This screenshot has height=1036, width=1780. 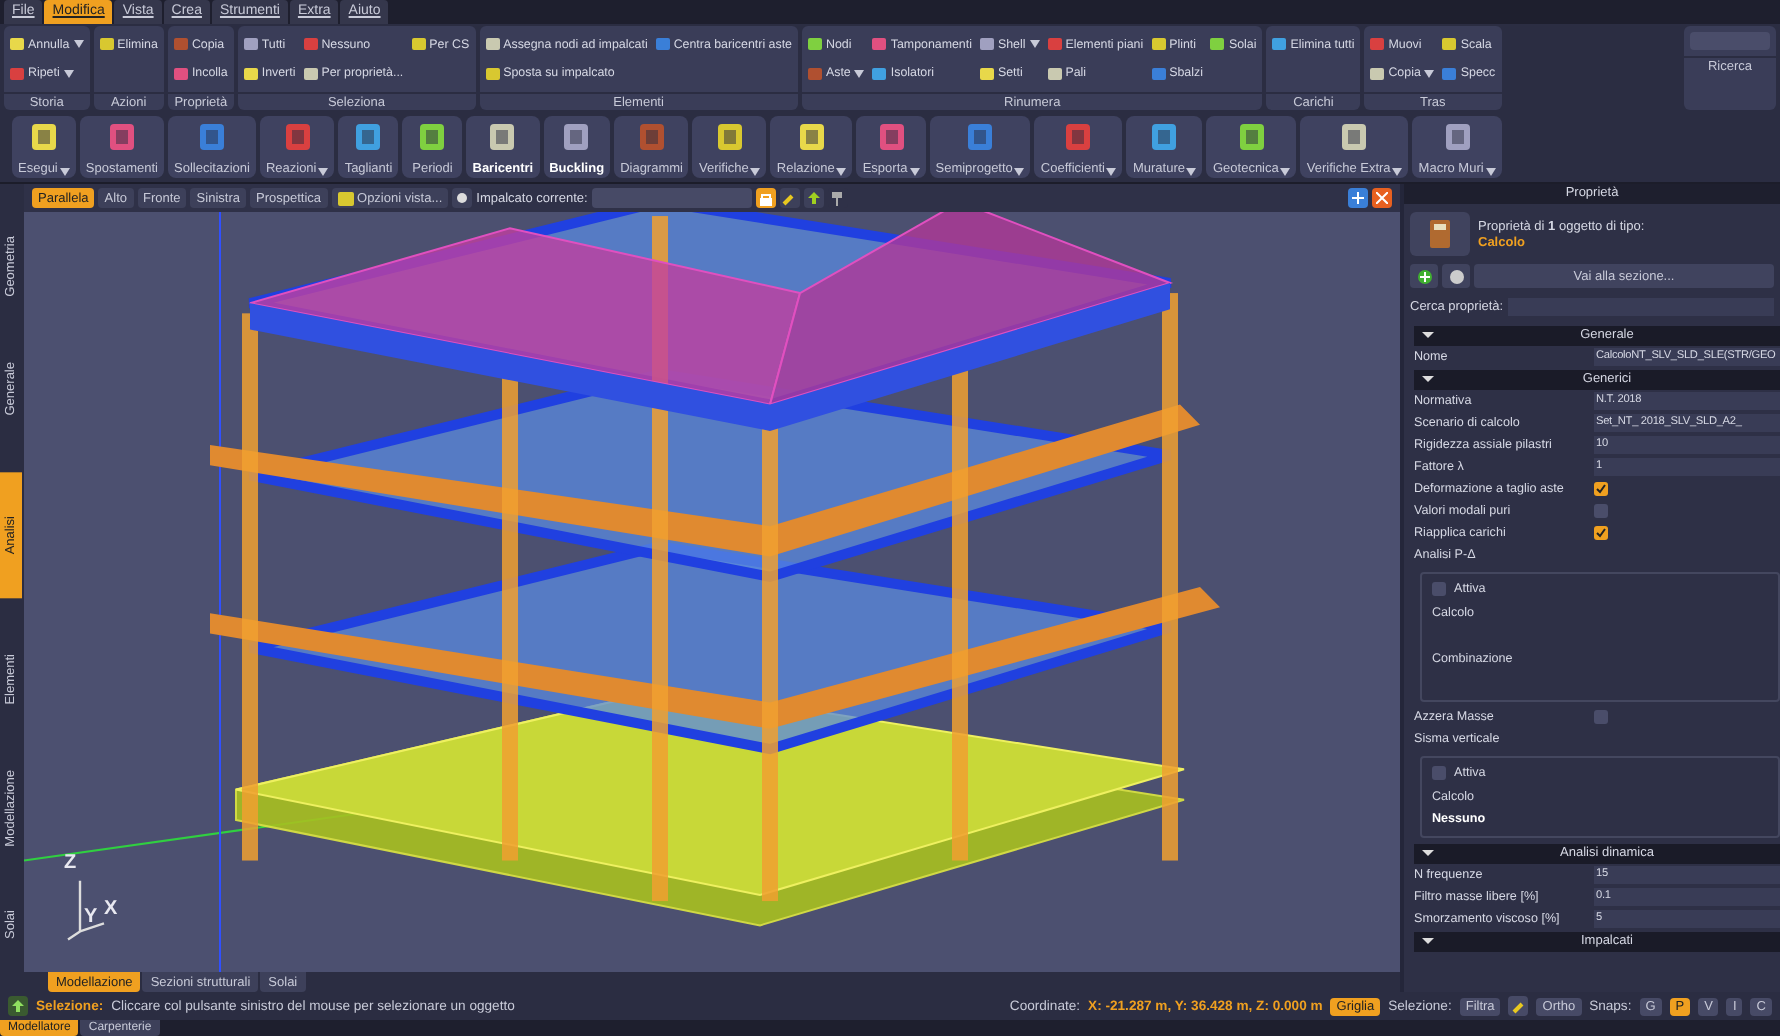 I want to click on pin-button, so click(x=837, y=198).